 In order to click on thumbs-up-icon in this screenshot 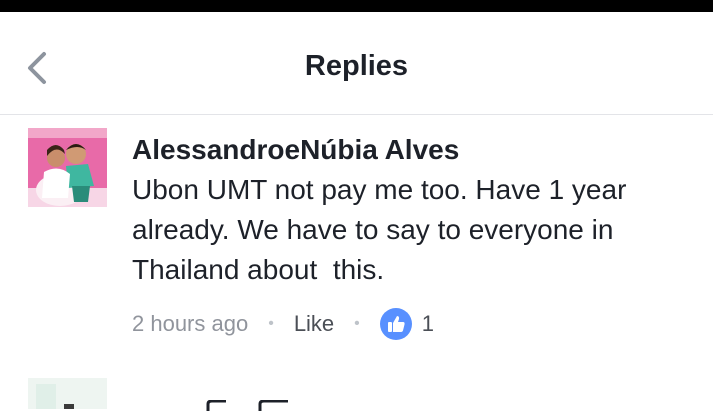, I will do `click(396, 324)`.